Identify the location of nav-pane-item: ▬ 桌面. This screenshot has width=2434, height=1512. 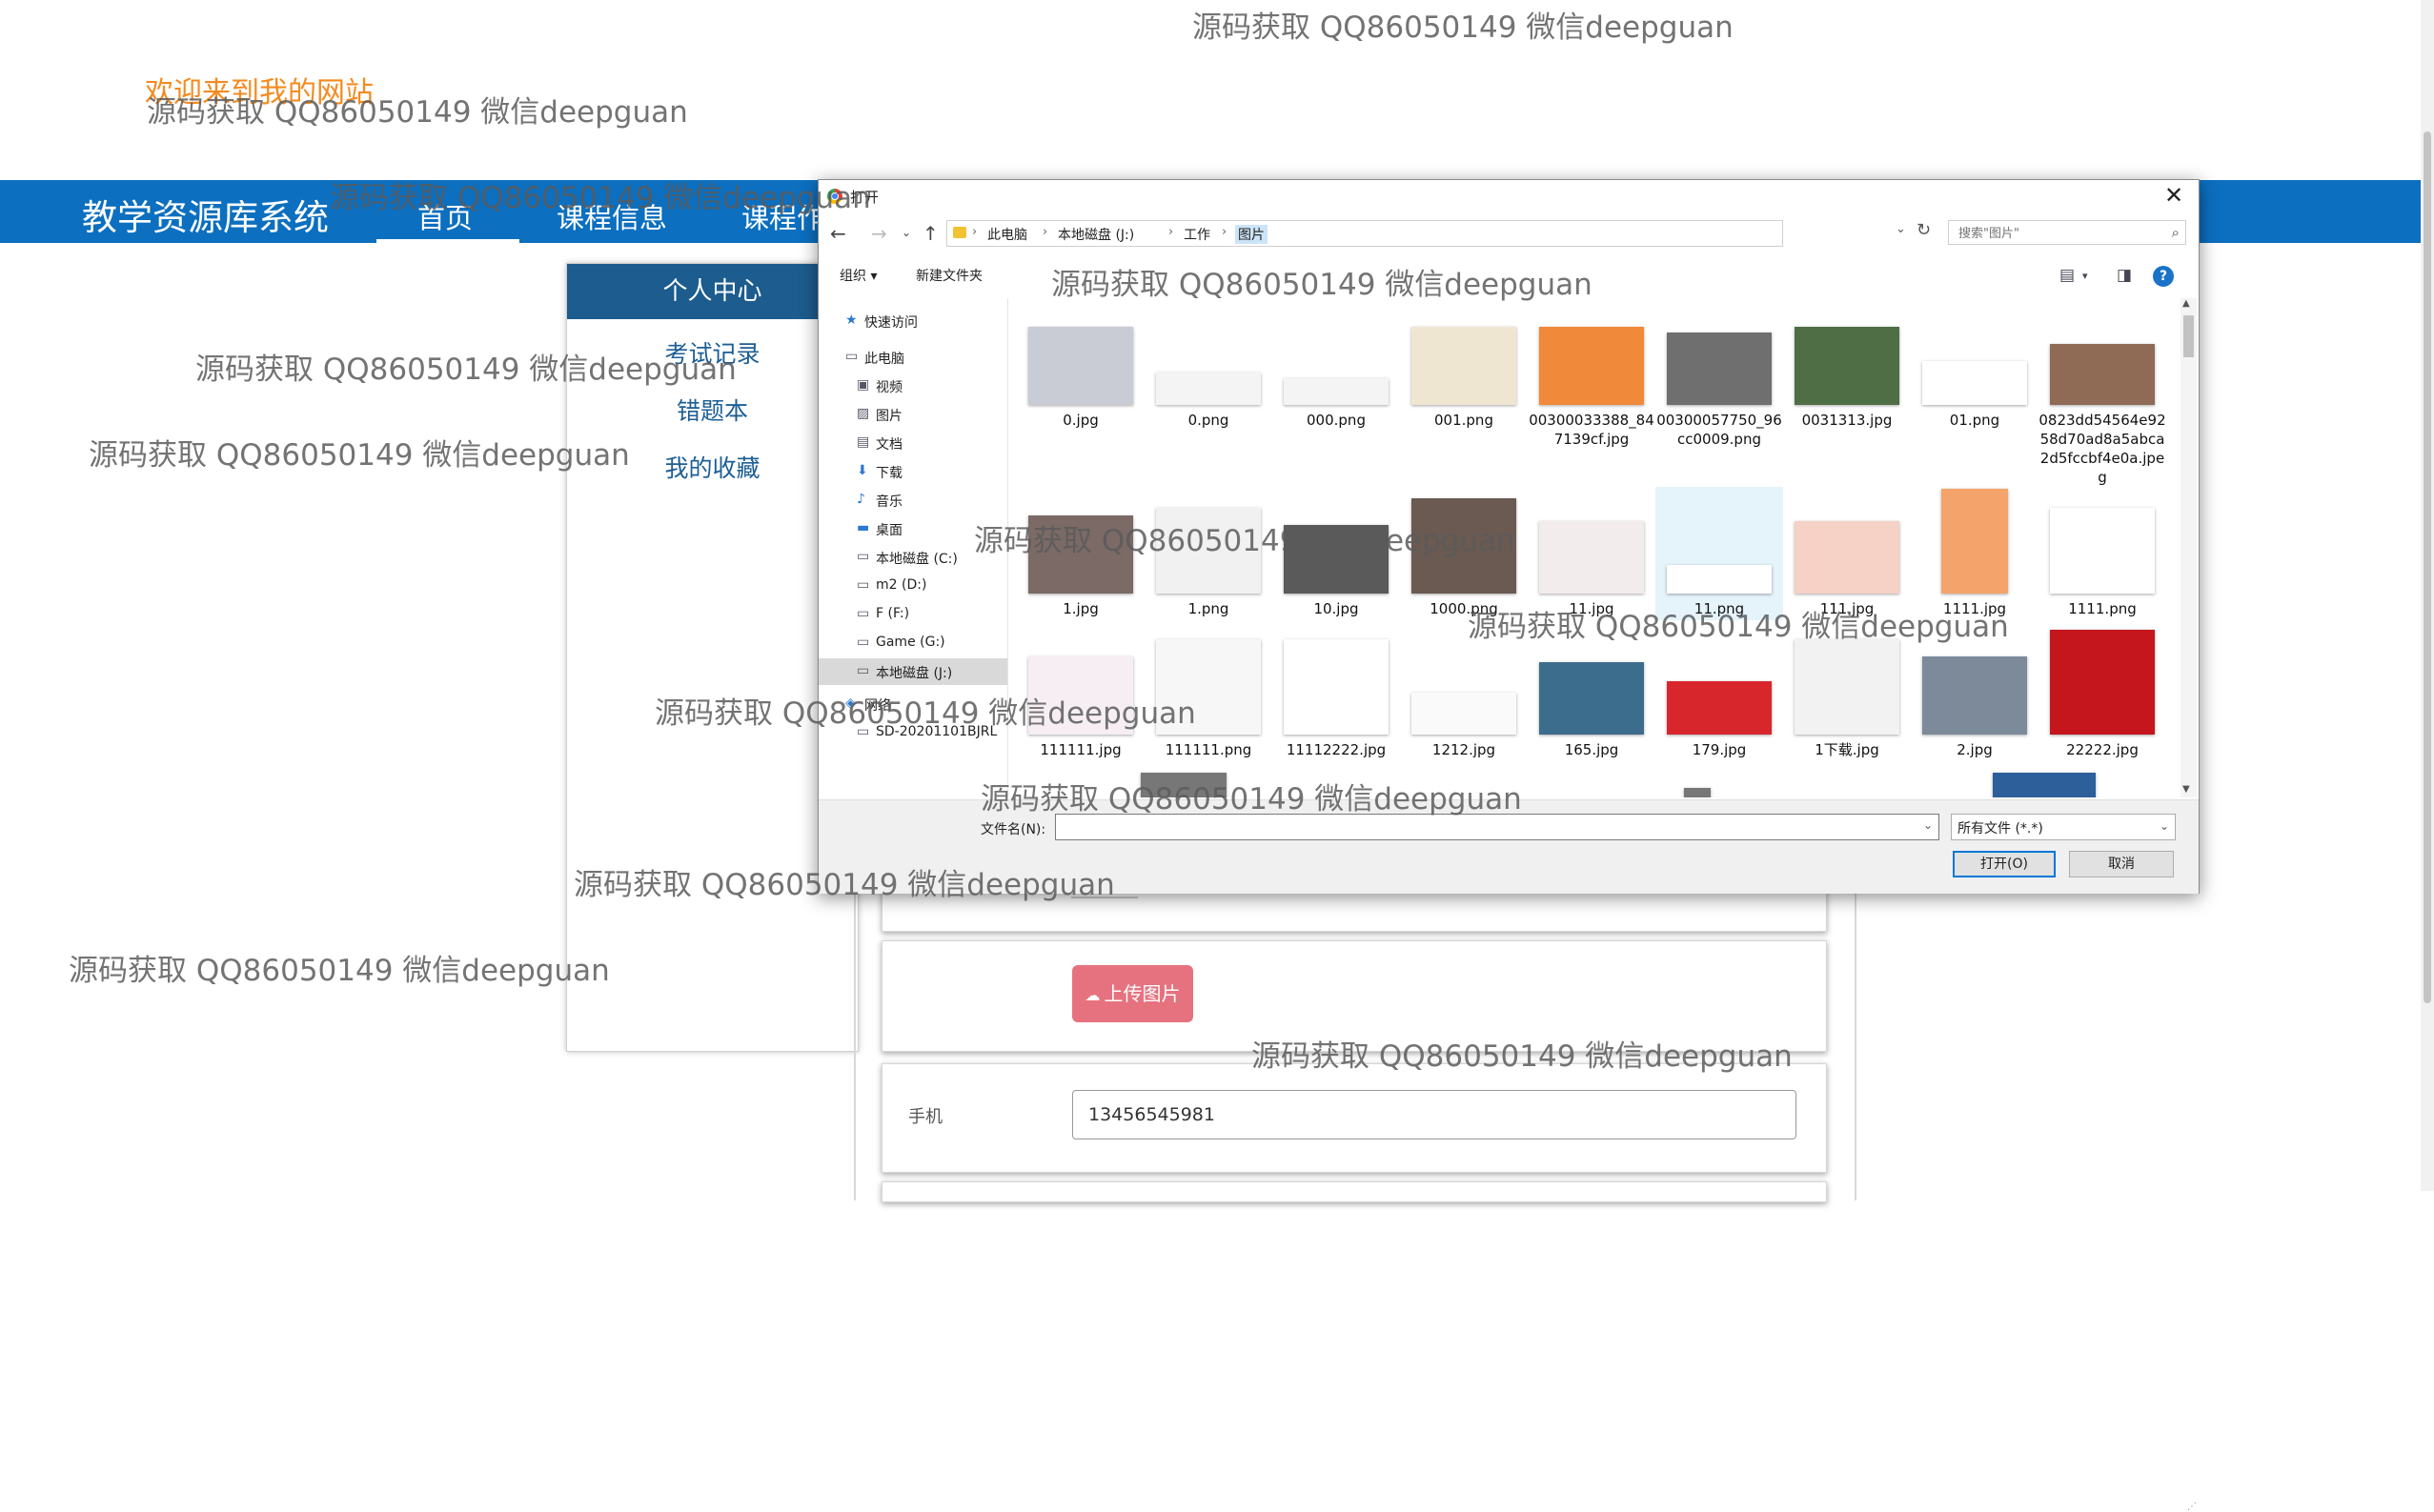
(913, 528).